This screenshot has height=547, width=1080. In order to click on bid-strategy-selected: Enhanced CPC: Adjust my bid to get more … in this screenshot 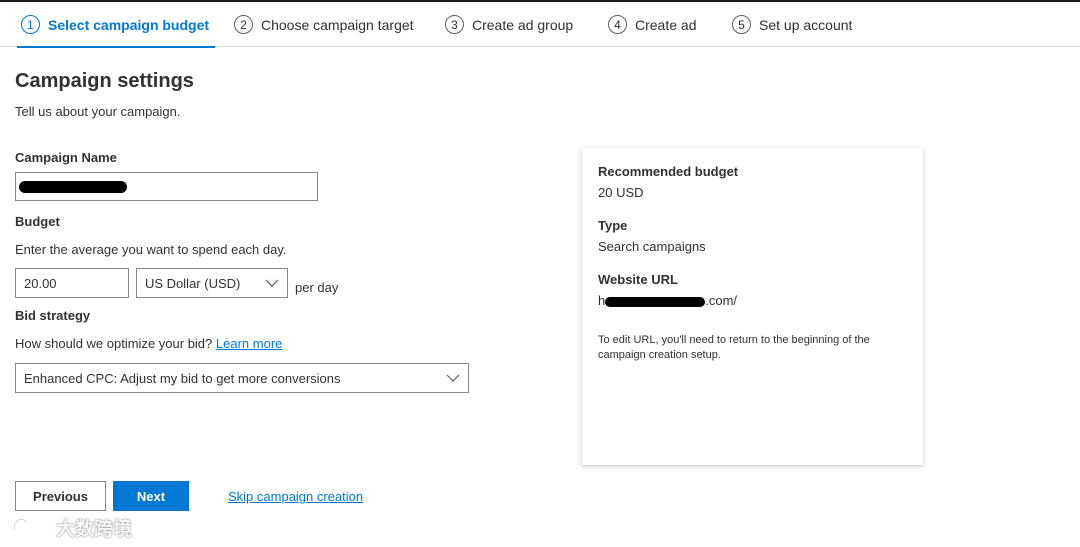, I will do `click(182, 378)`.